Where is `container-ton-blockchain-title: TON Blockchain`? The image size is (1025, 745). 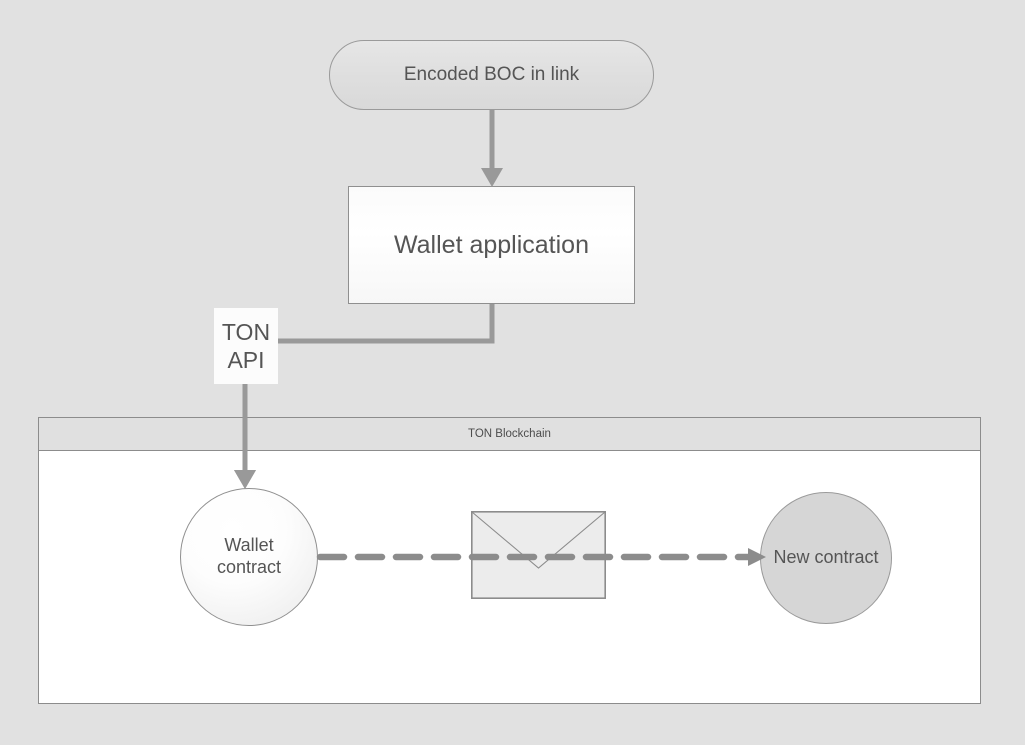 container-ton-blockchain-title: TON Blockchain is located at coordinates (509, 434).